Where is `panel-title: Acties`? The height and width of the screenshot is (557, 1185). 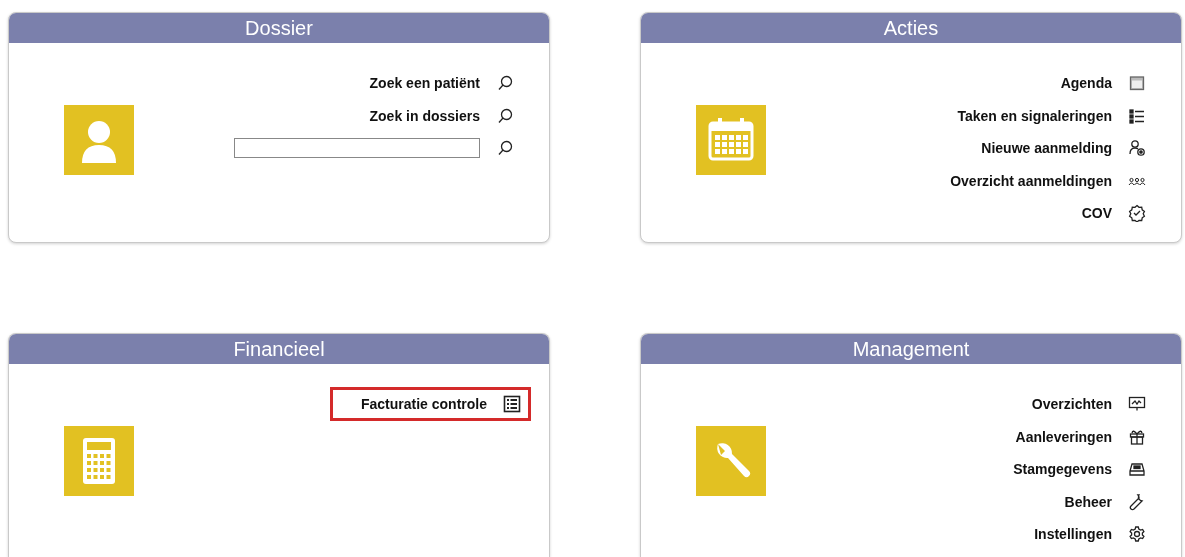 panel-title: Acties is located at coordinates (911, 28).